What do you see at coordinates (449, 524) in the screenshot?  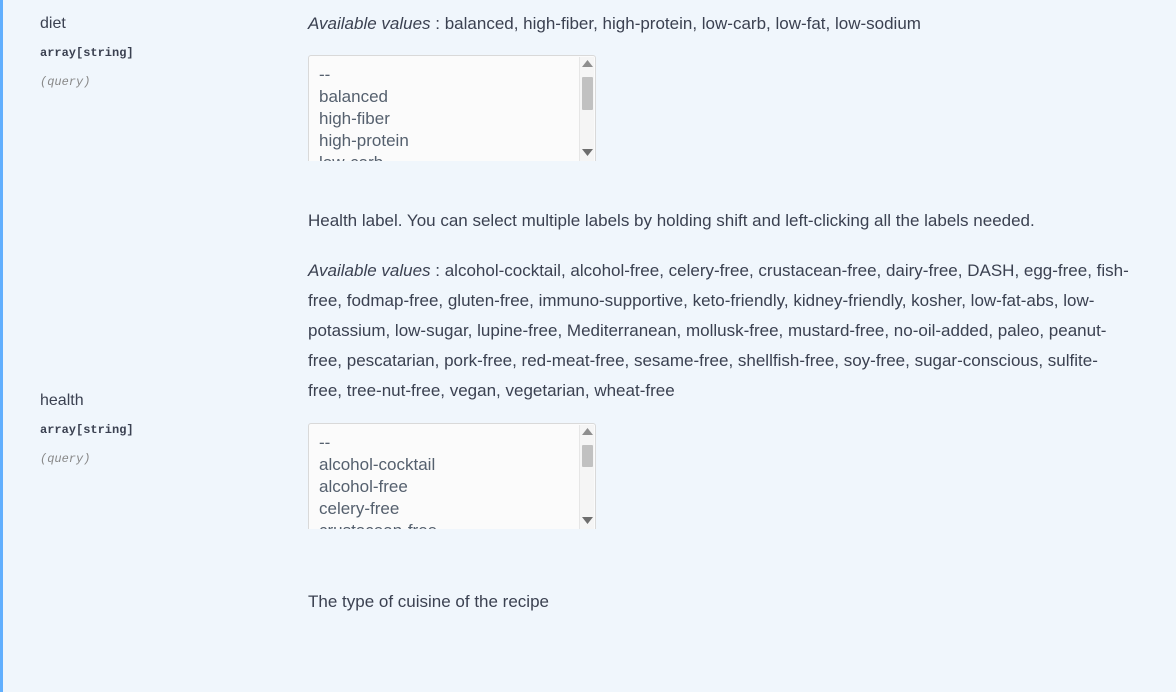 I see `health-option: crustacean-free` at bounding box center [449, 524].